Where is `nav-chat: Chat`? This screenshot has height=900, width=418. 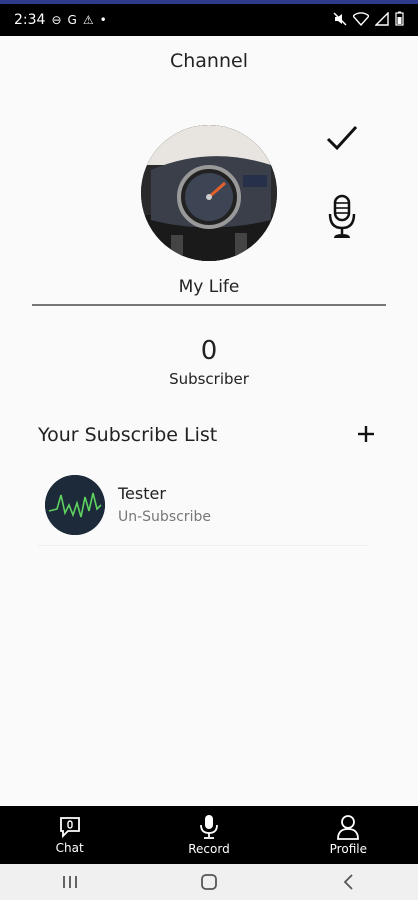 nav-chat: Chat is located at coordinates (69, 835).